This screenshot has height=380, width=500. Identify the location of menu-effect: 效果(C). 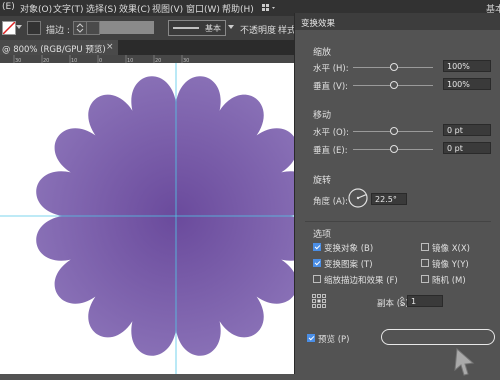
(134, 8).